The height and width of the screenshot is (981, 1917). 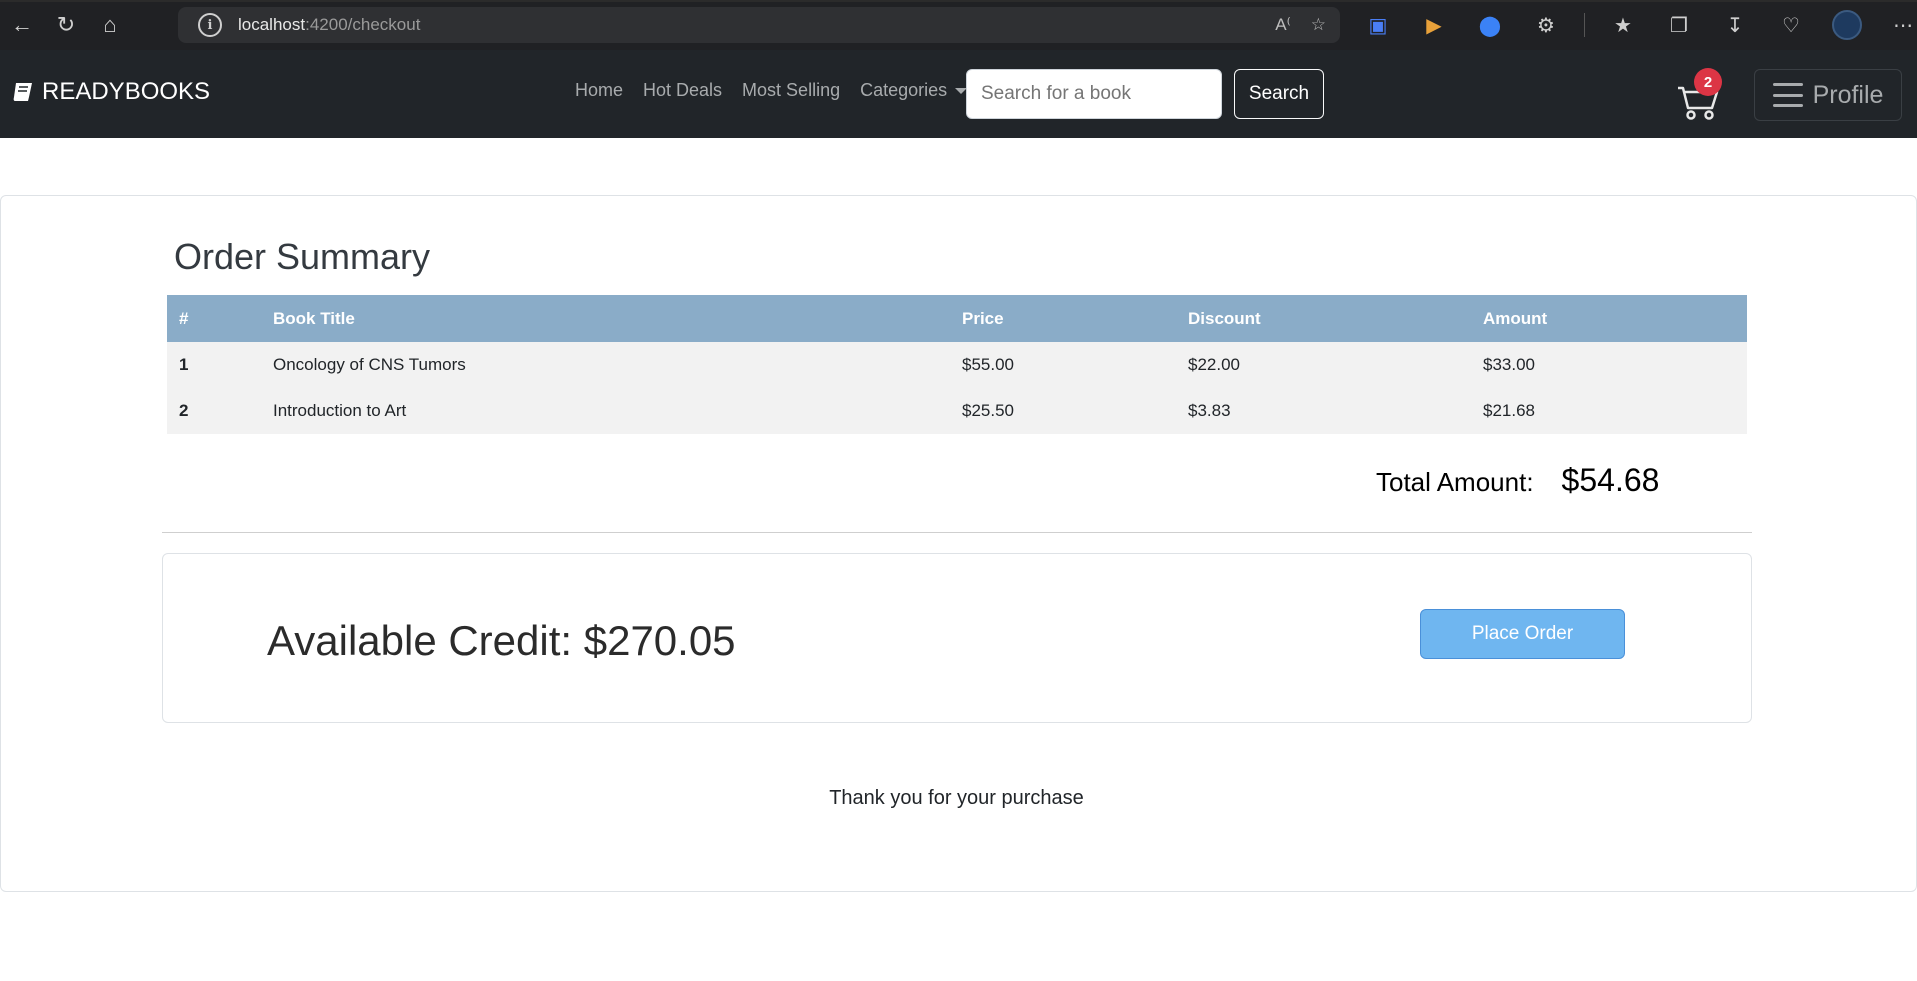 What do you see at coordinates (1490, 25) in the screenshot?
I see `drop-extension-icon: ⬤` at bounding box center [1490, 25].